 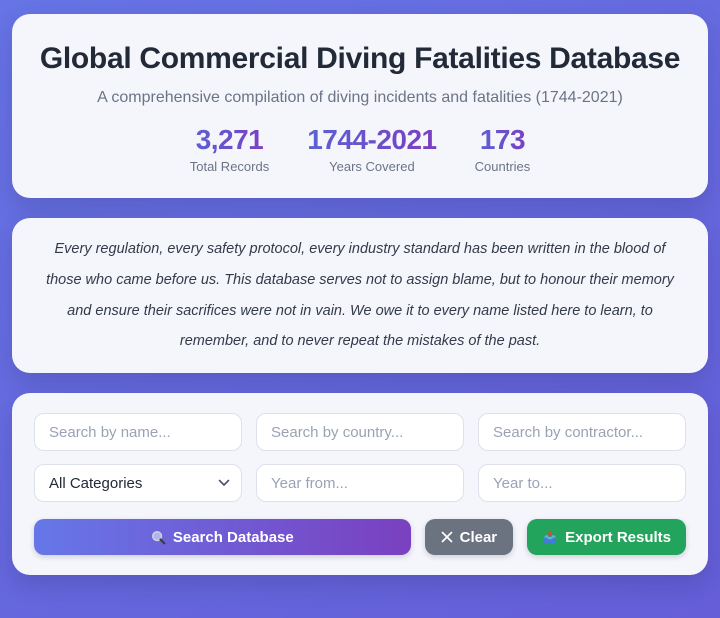 I want to click on search-database-button: Search Database, so click(x=222, y=537).